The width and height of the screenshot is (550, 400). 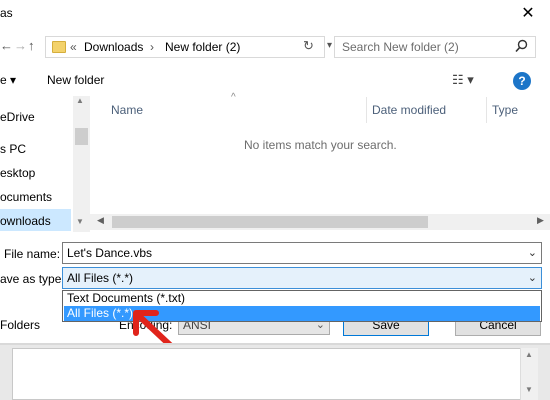 I want to click on sidebar-item-this-pc: s PC, so click(x=13, y=149).